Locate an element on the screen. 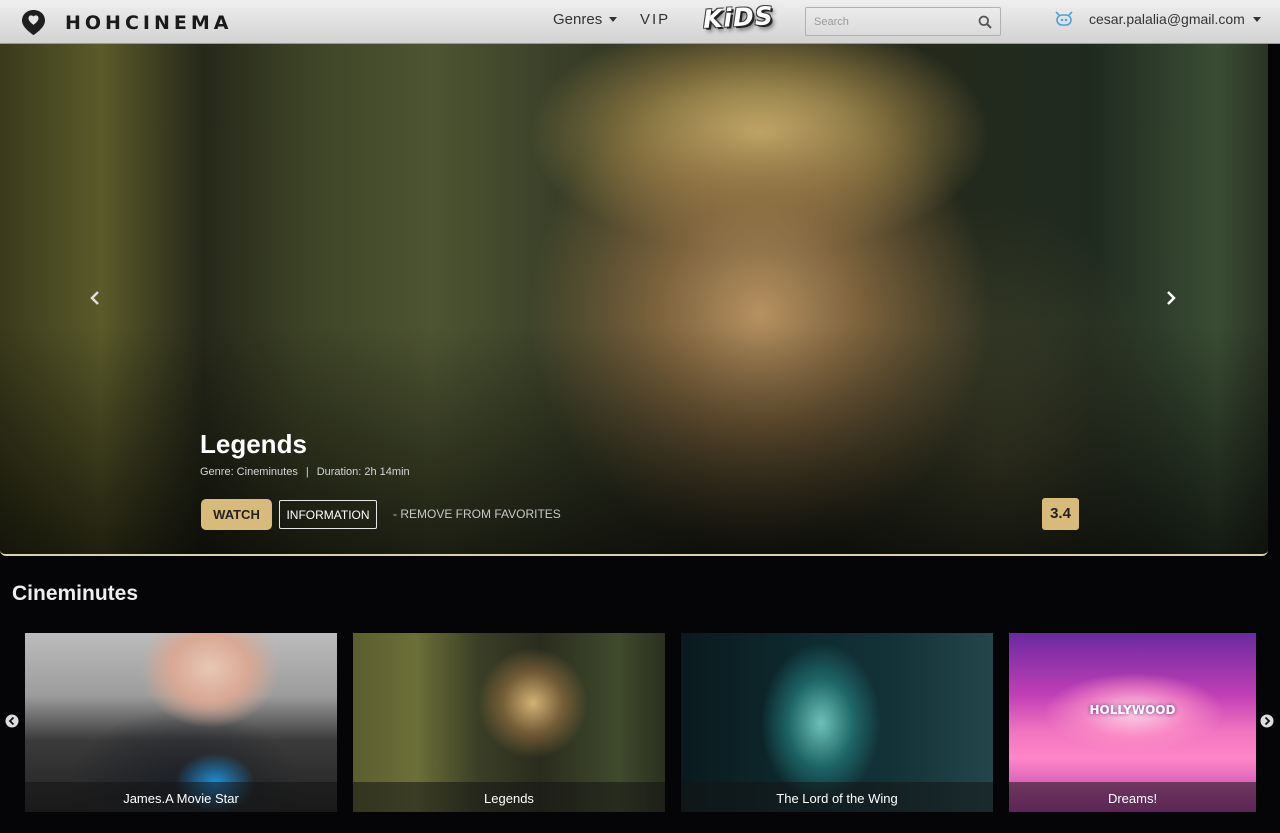 This screenshot has width=1280, height=833. user-avatar-icon is located at coordinates (1064, 18).